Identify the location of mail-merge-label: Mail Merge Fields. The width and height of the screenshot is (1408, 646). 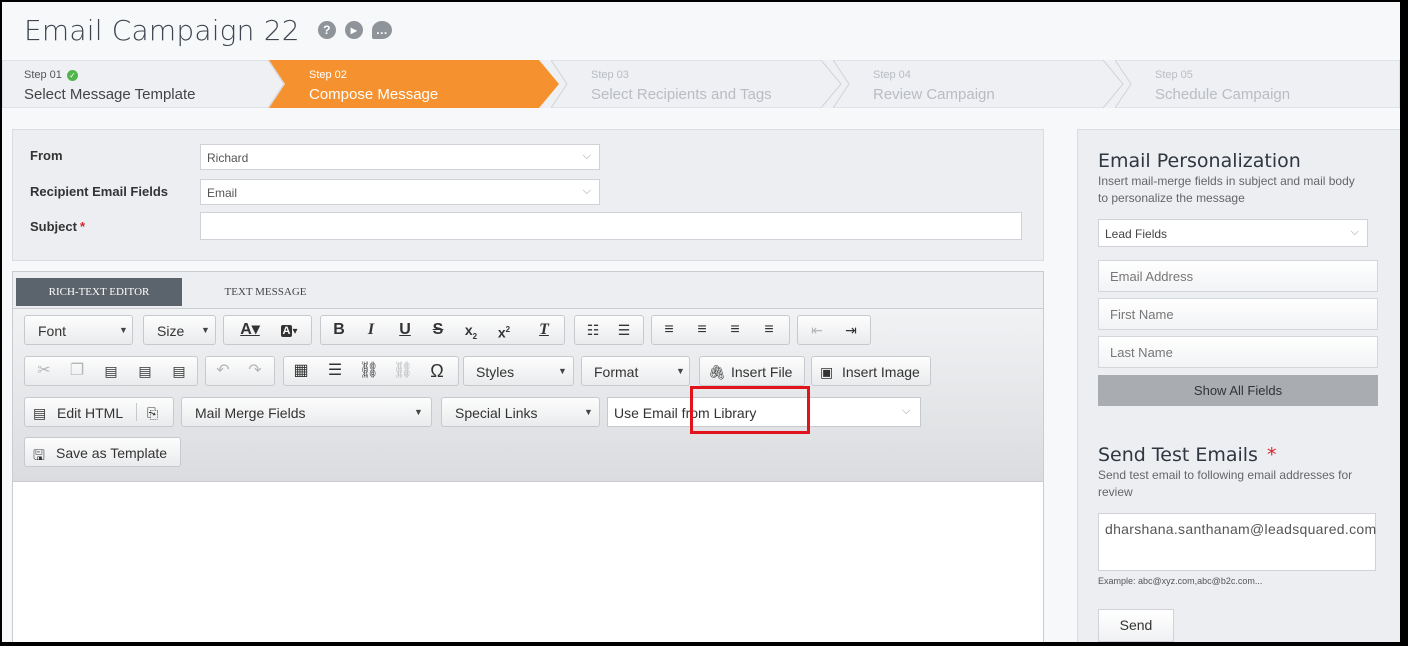
(250, 413).